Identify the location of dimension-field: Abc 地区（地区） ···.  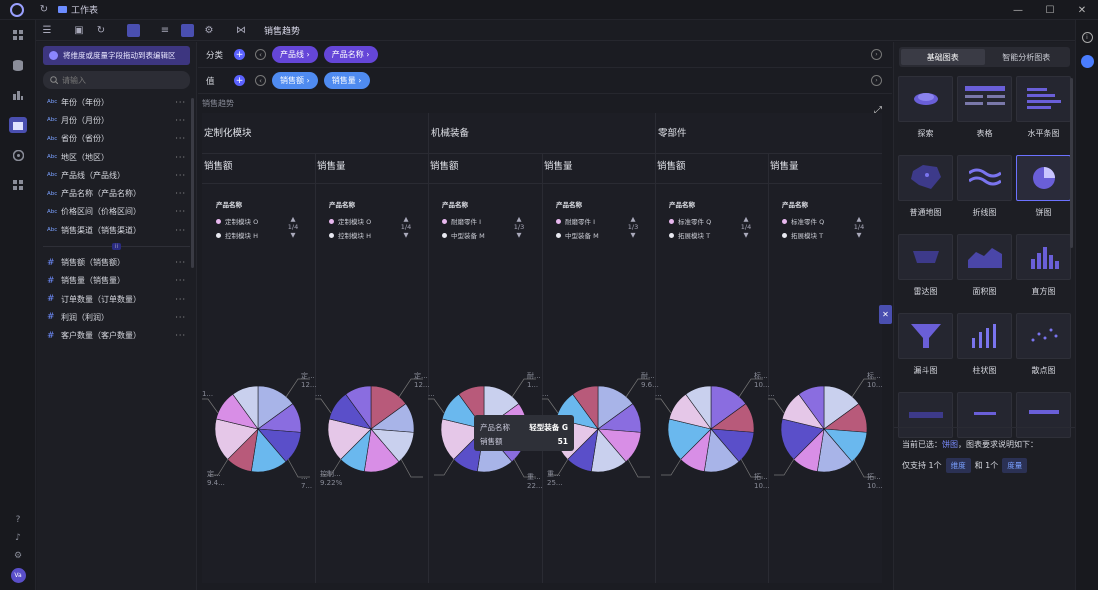
(116, 157).